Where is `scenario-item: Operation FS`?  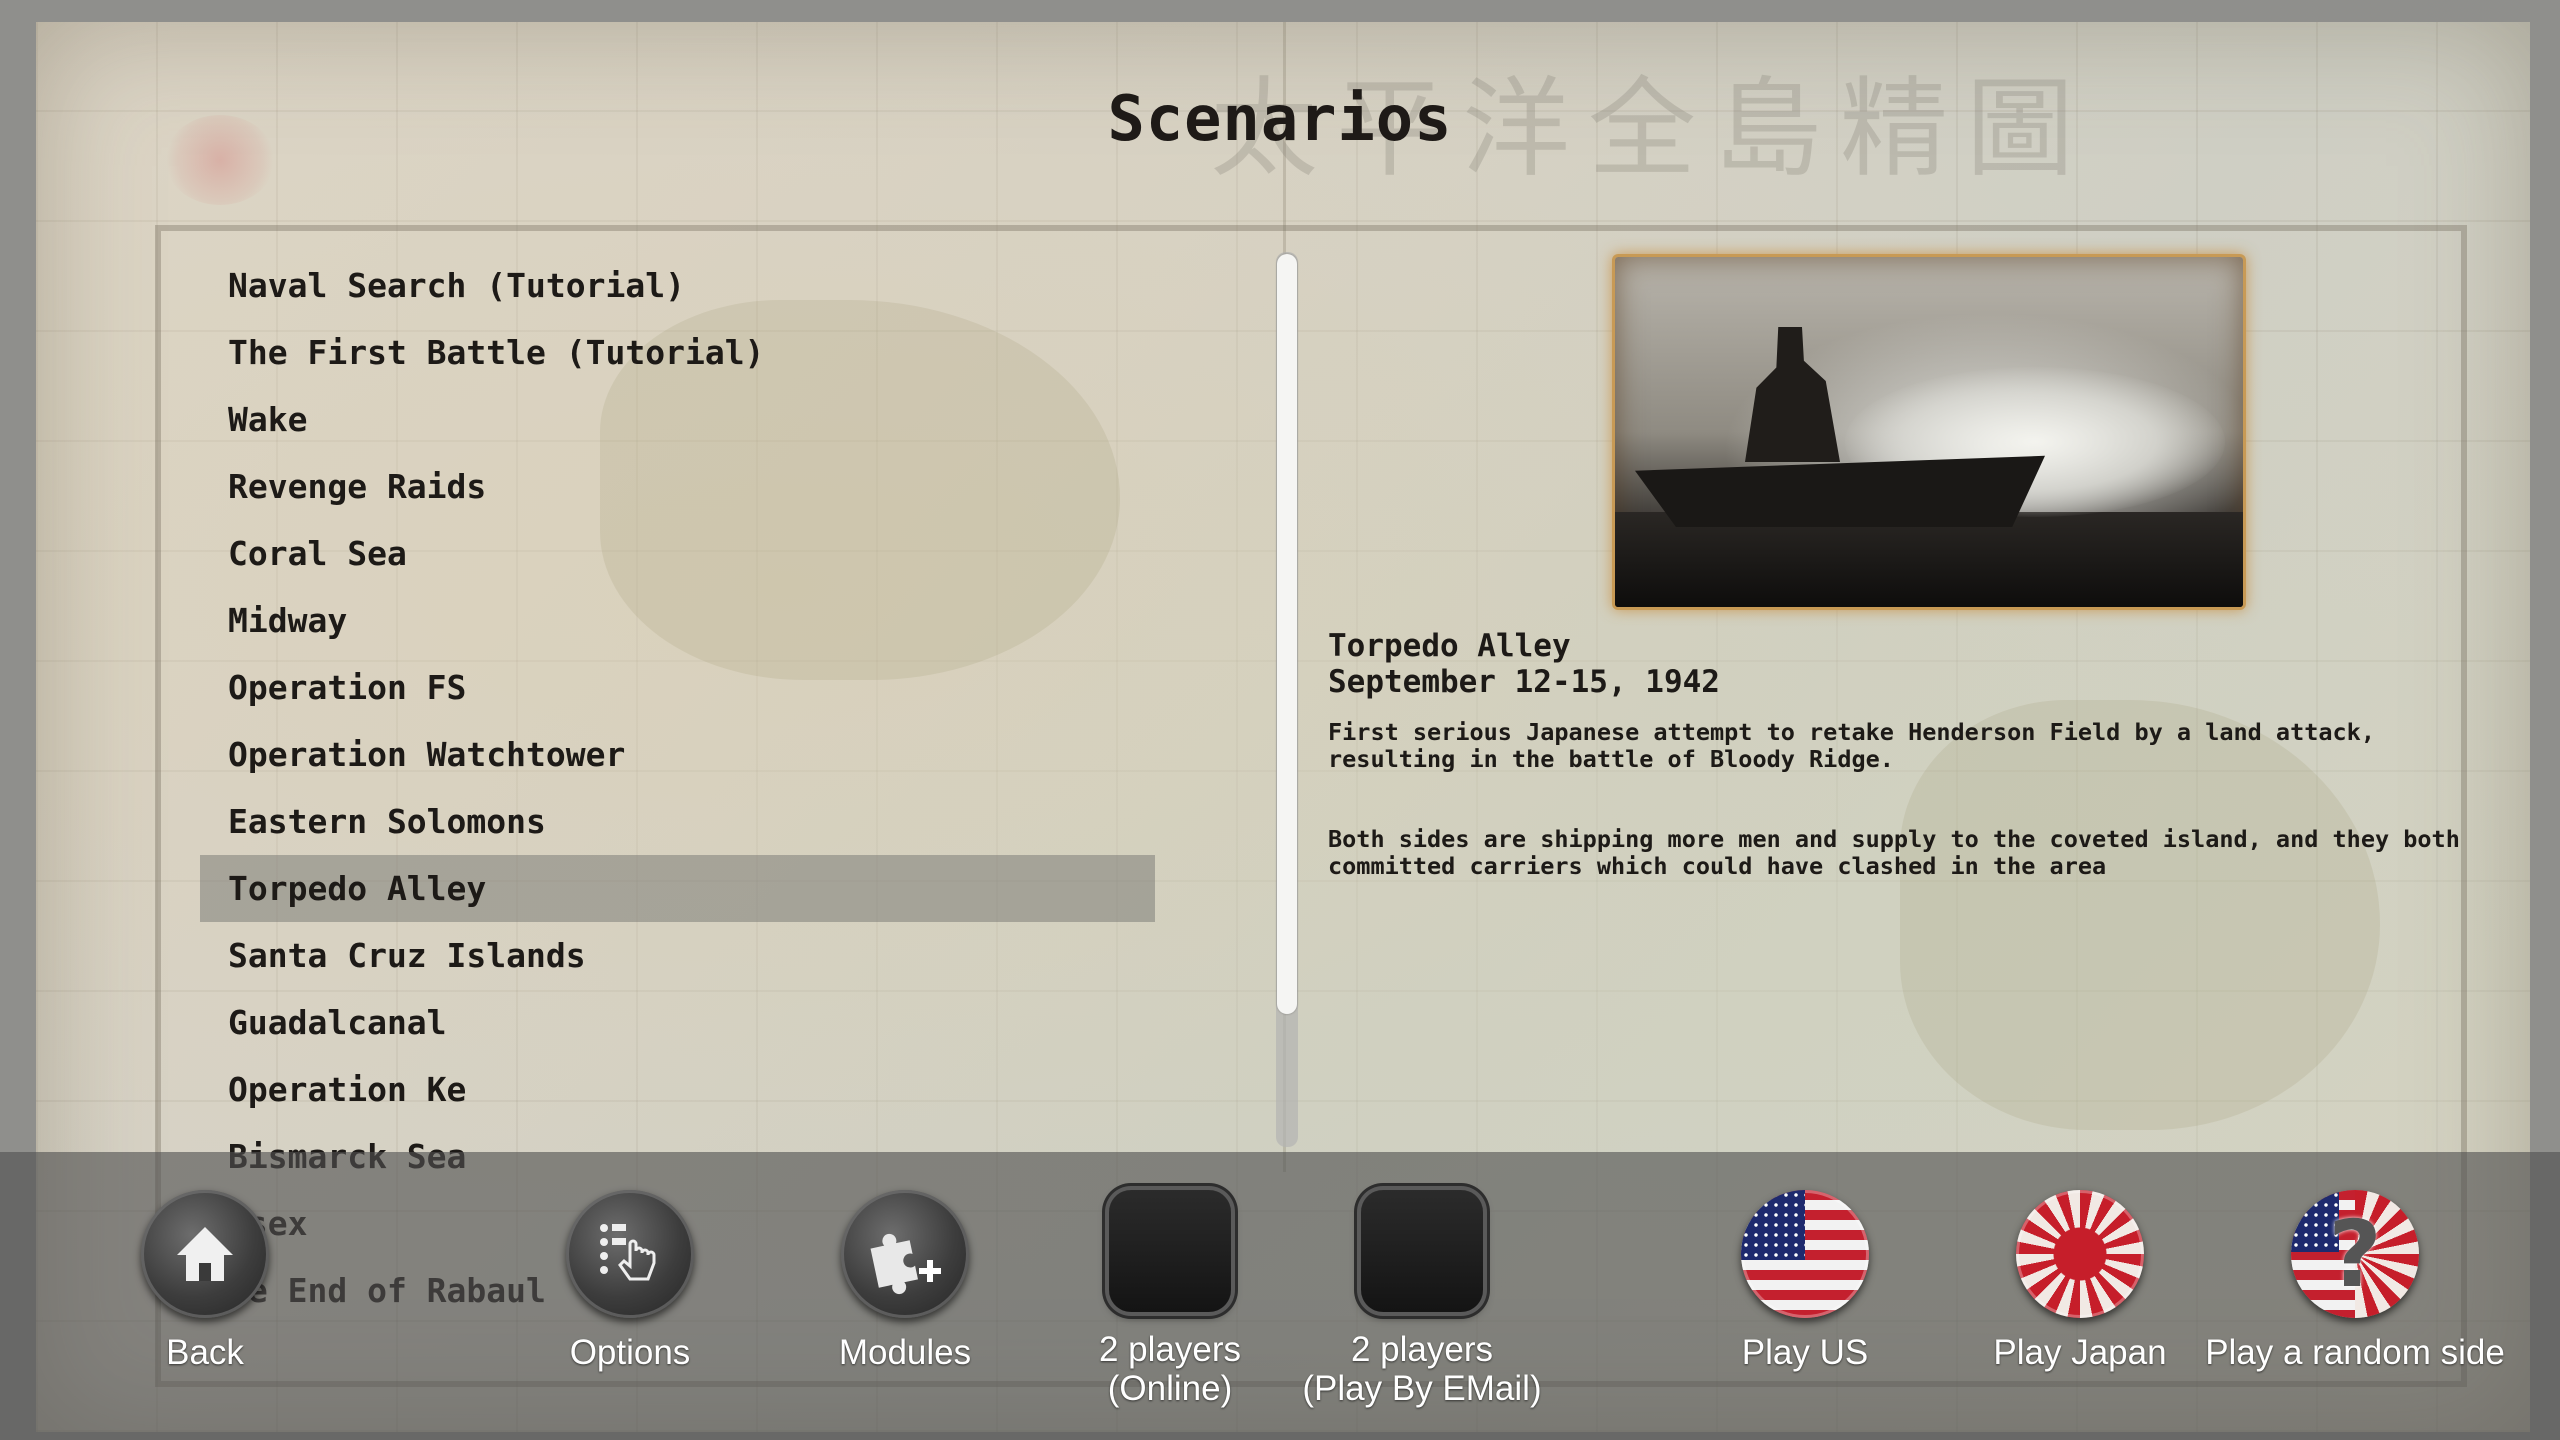
scenario-item: Operation FS is located at coordinates (677, 687).